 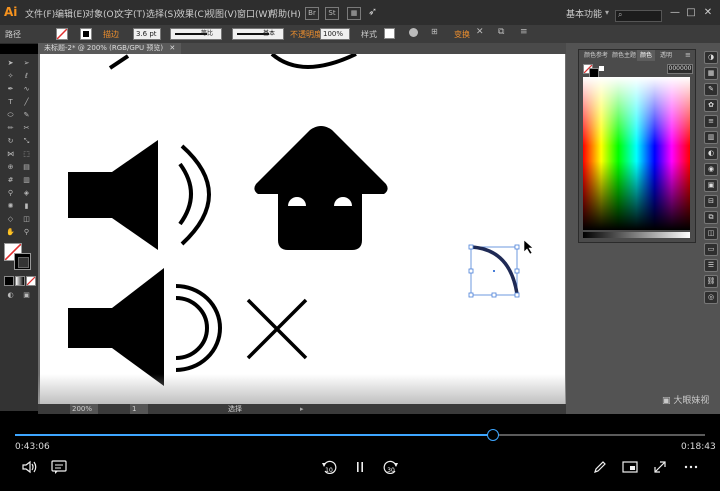 I want to click on minimize-button: —, so click(x=675, y=13).